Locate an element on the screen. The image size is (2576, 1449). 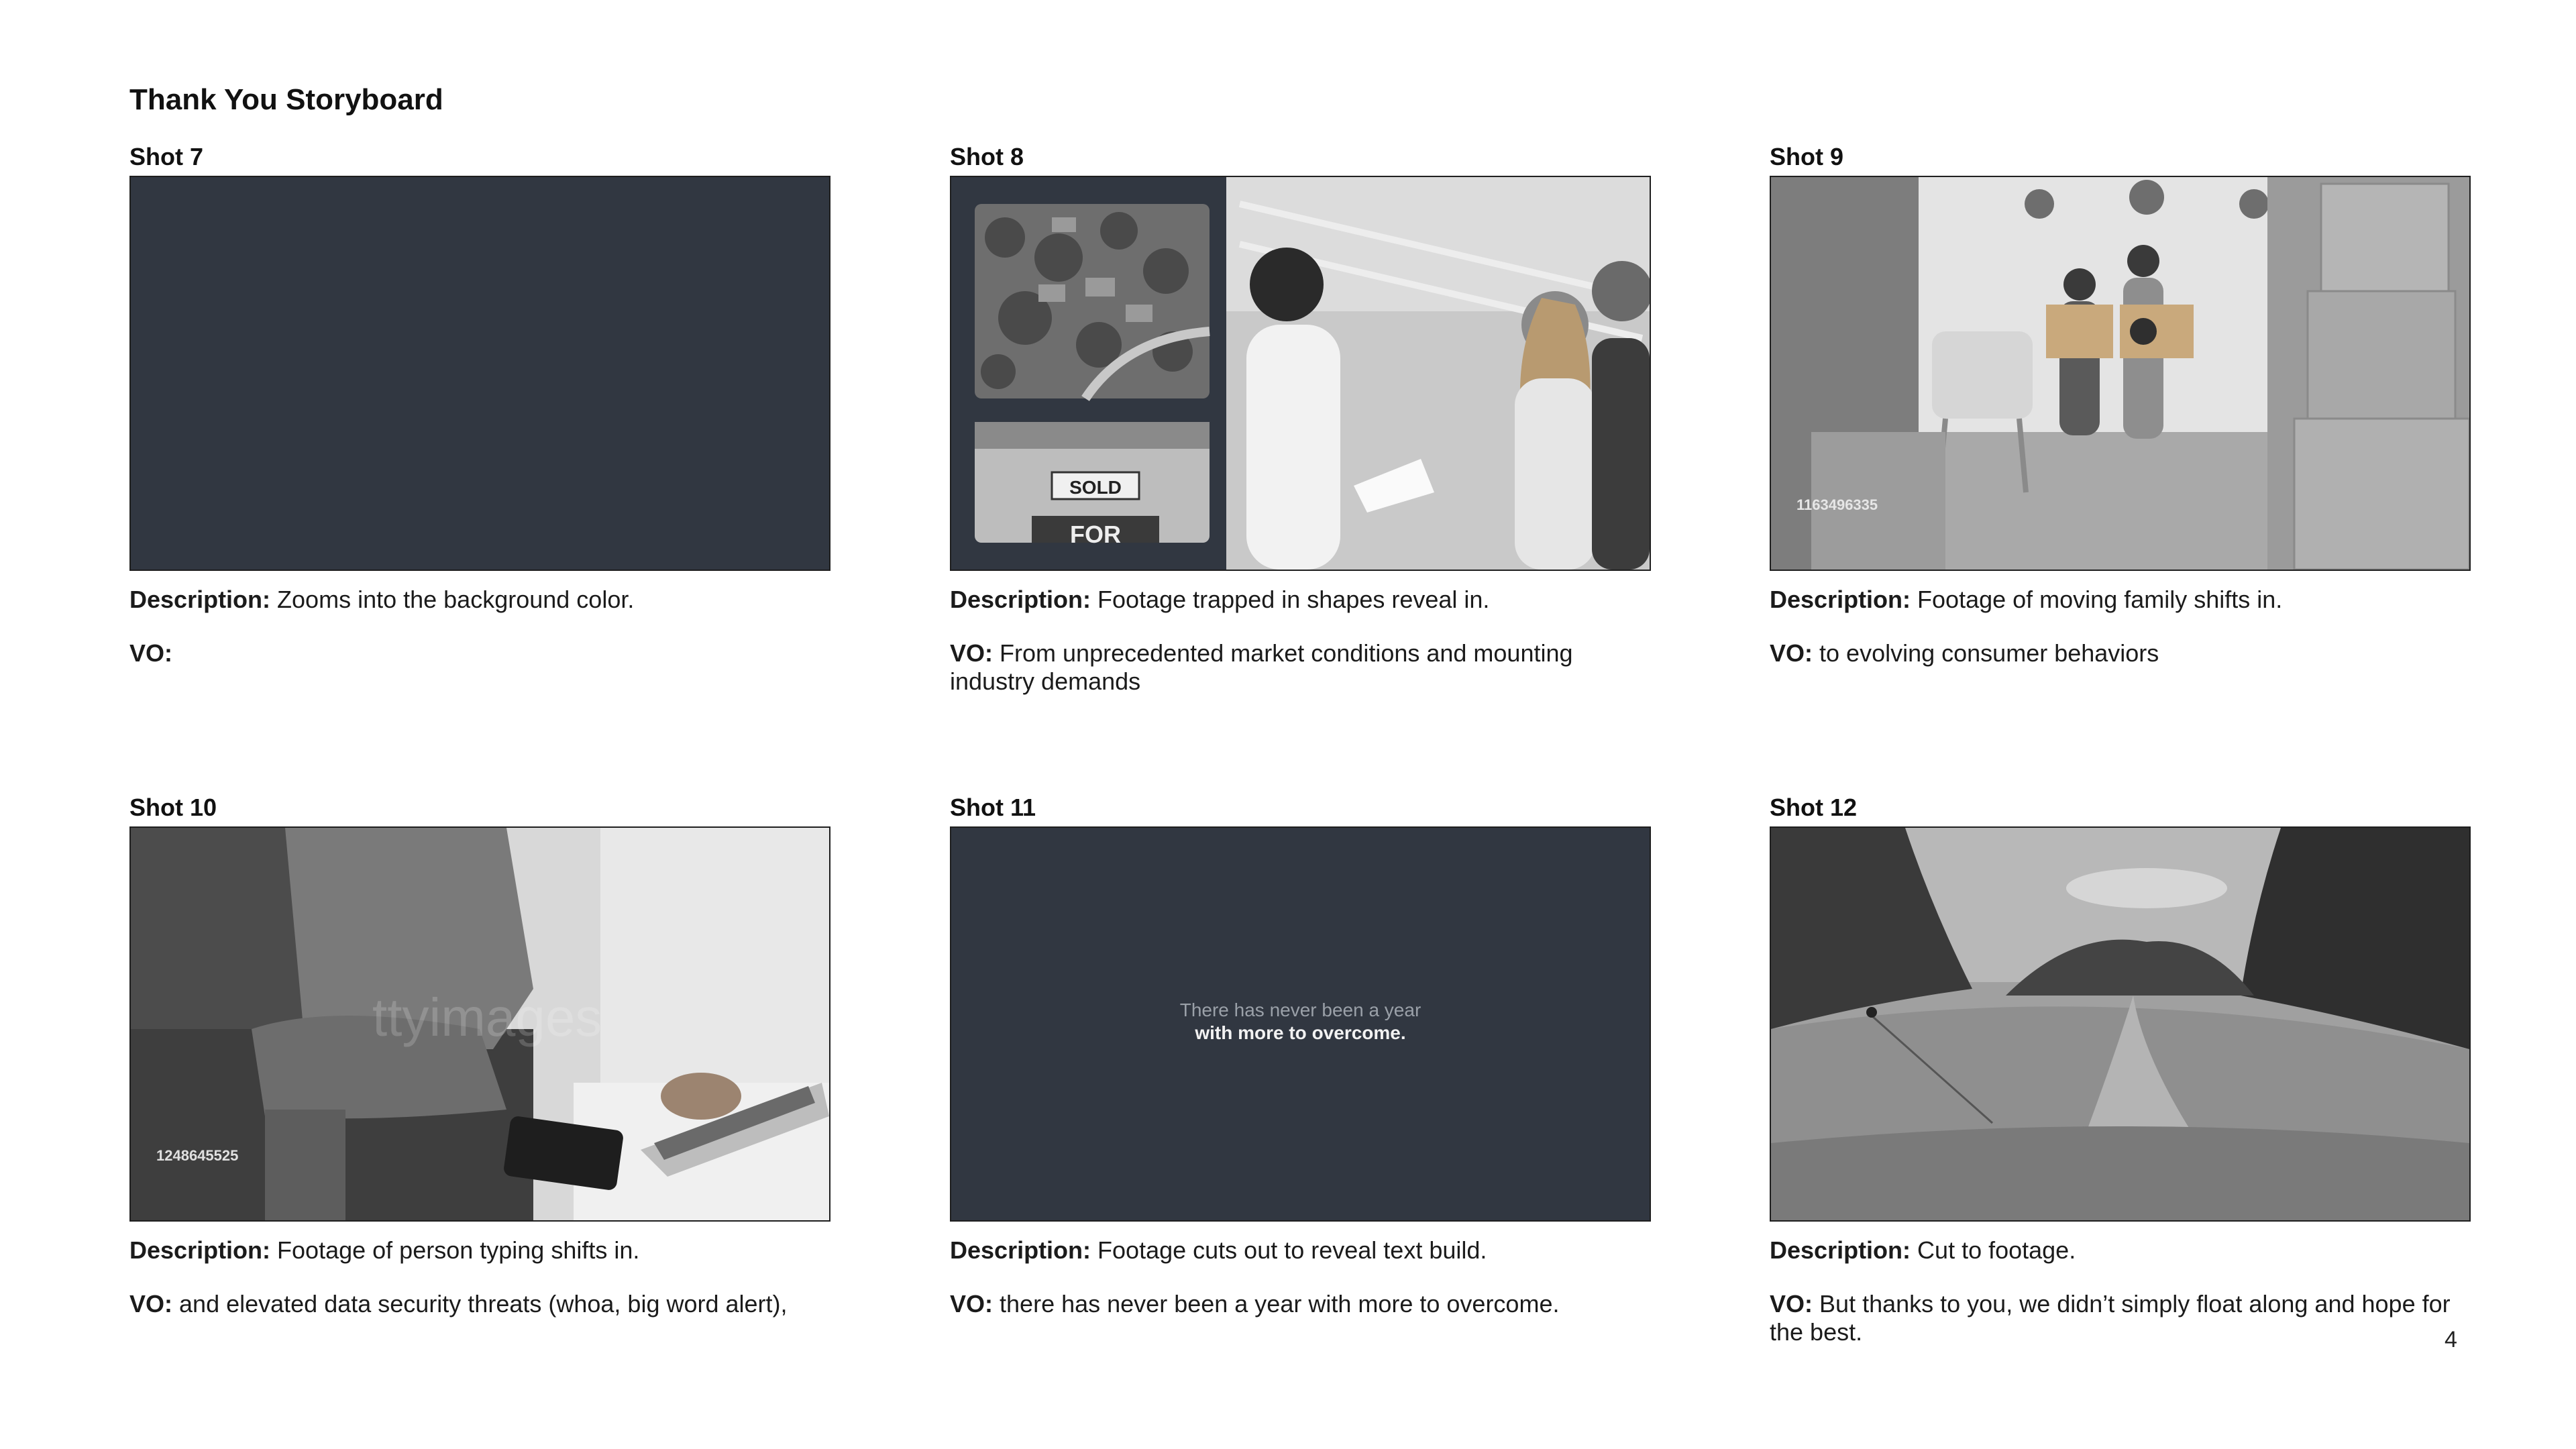
shot-voiceover: VO: is located at coordinates (151, 653).